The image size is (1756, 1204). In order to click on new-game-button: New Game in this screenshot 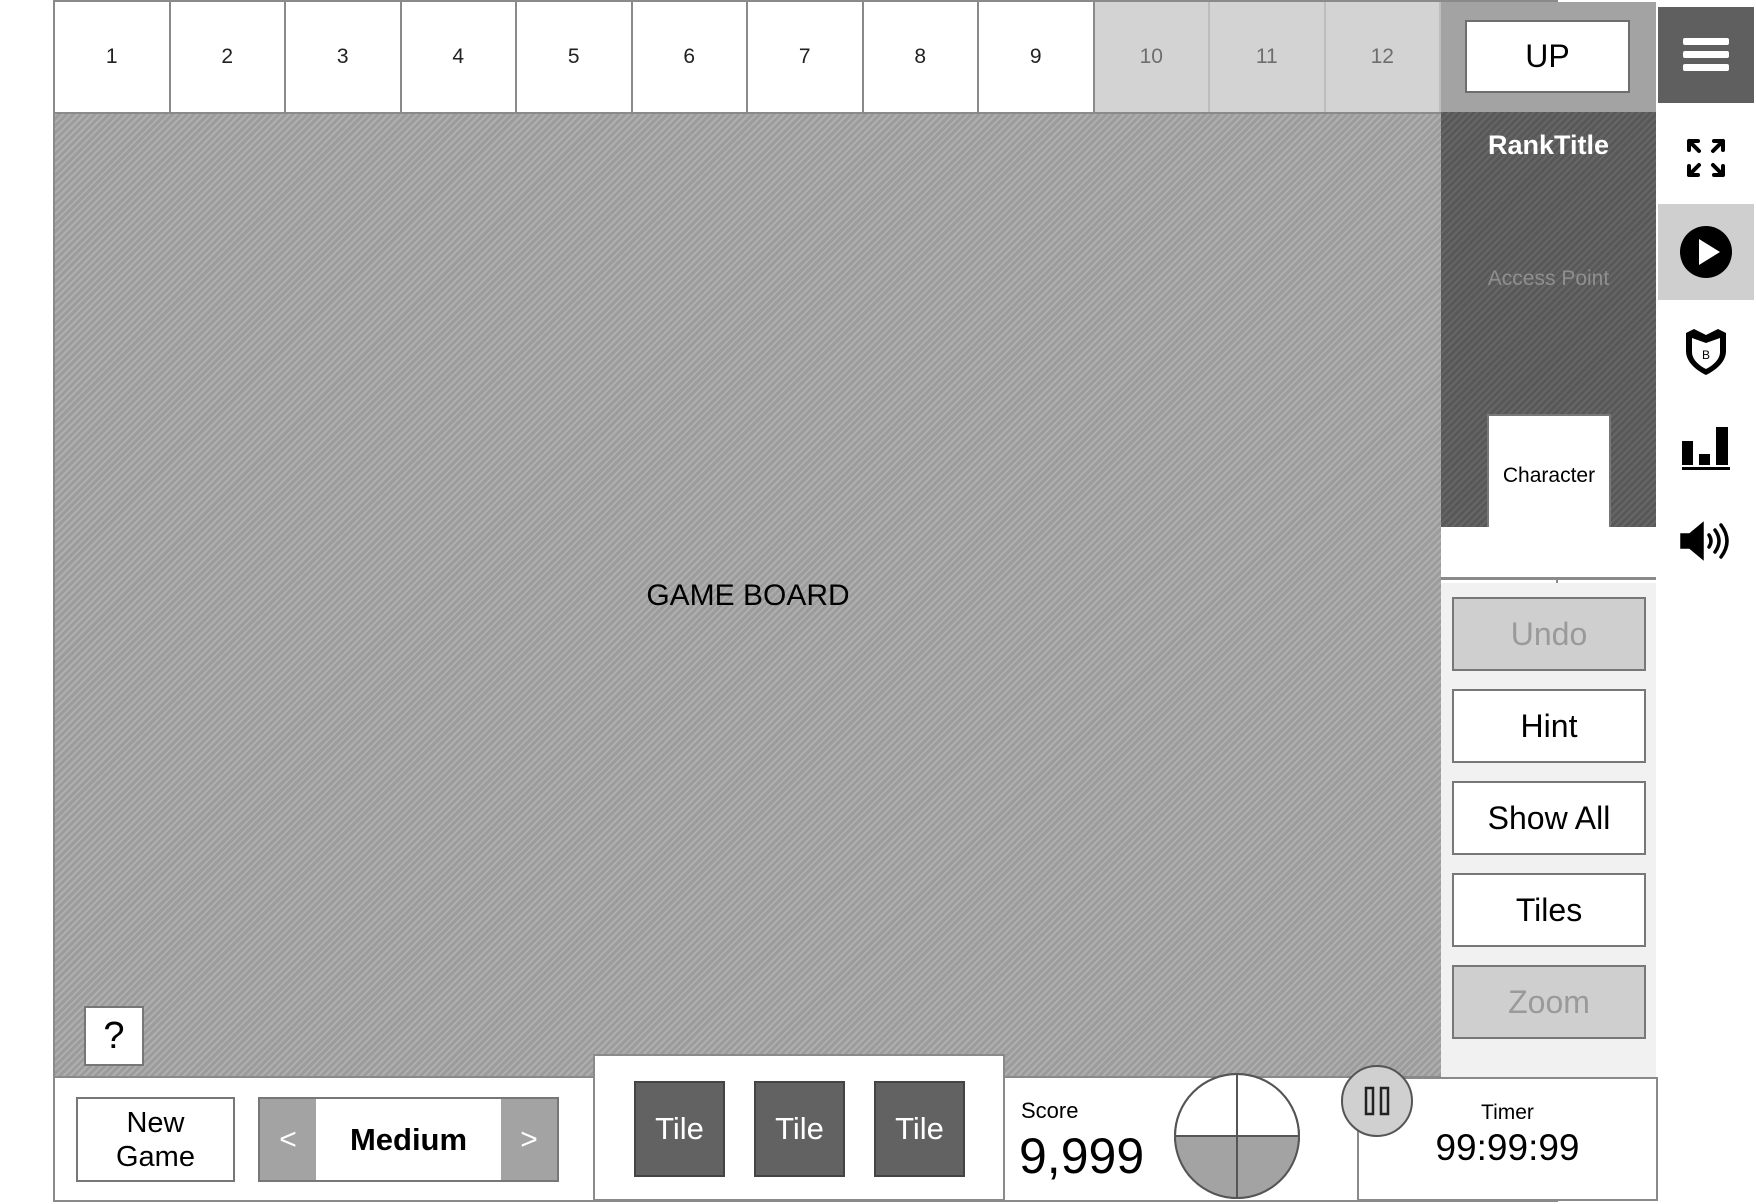, I will do `click(155, 1139)`.